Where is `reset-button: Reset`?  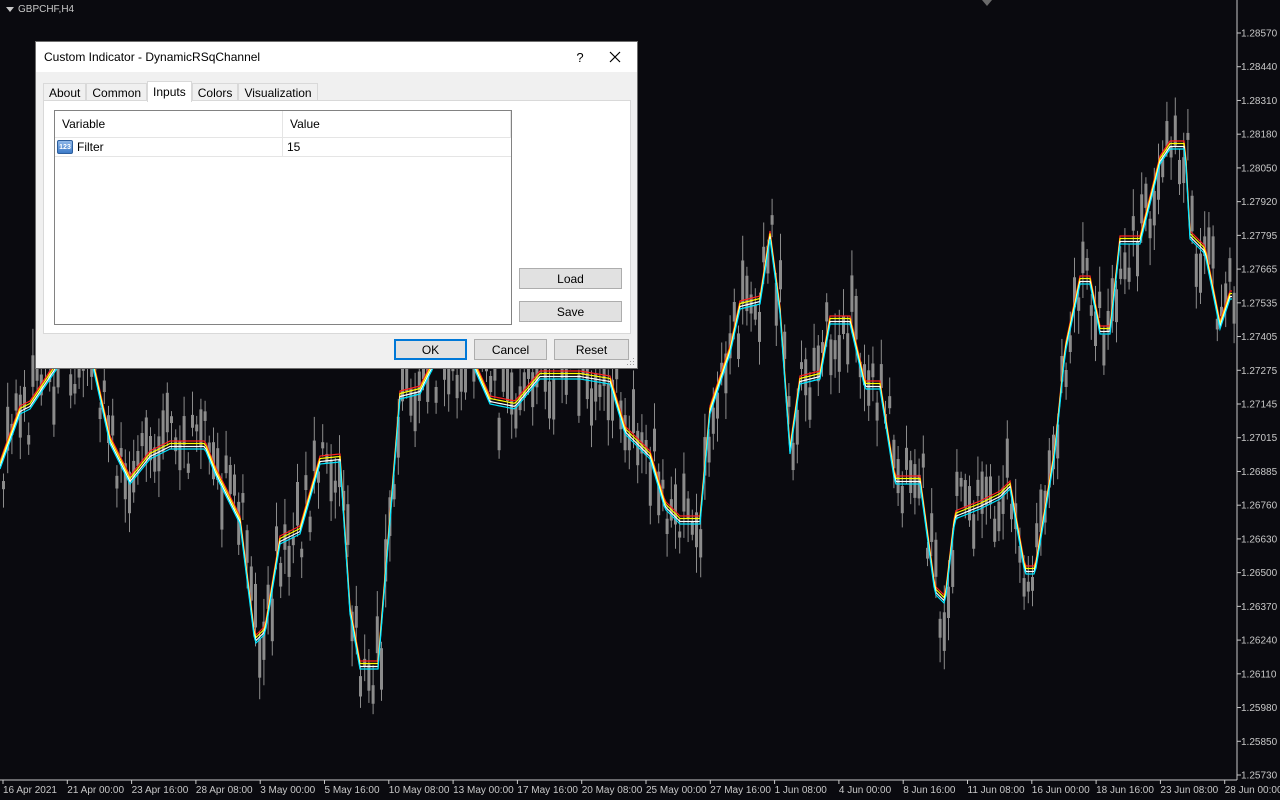 reset-button: Reset is located at coordinates (591, 349).